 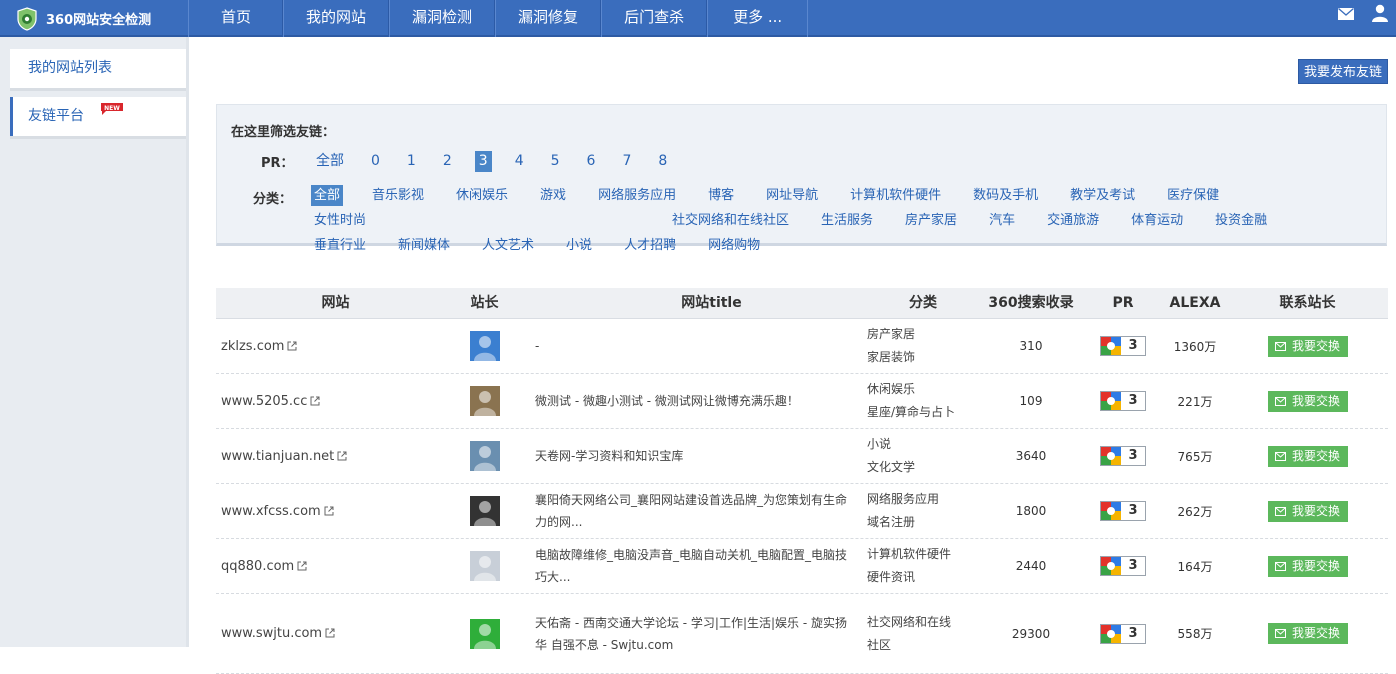 What do you see at coordinates (1193, 195) in the screenshot?
I see `category-option: 医疗保健` at bounding box center [1193, 195].